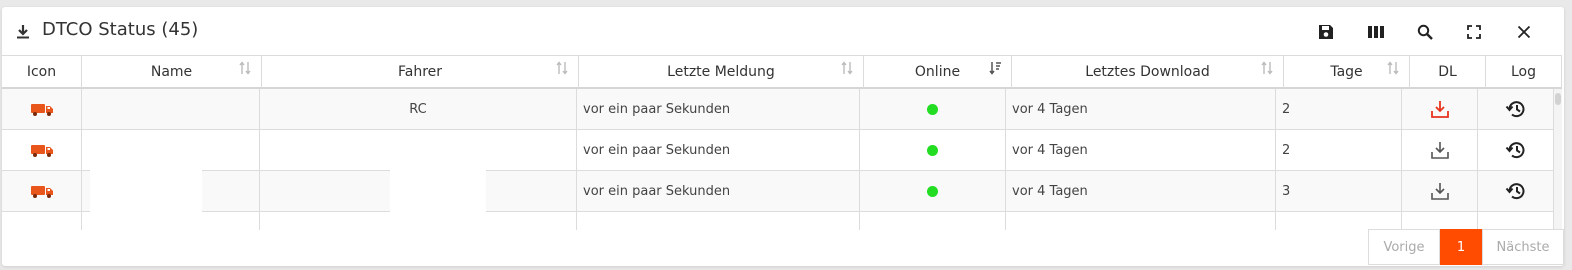 The image size is (1572, 270). I want to click on table-row: RC vor ein paar Sekunden vor 4 Tagen 2, so click(778, 109).